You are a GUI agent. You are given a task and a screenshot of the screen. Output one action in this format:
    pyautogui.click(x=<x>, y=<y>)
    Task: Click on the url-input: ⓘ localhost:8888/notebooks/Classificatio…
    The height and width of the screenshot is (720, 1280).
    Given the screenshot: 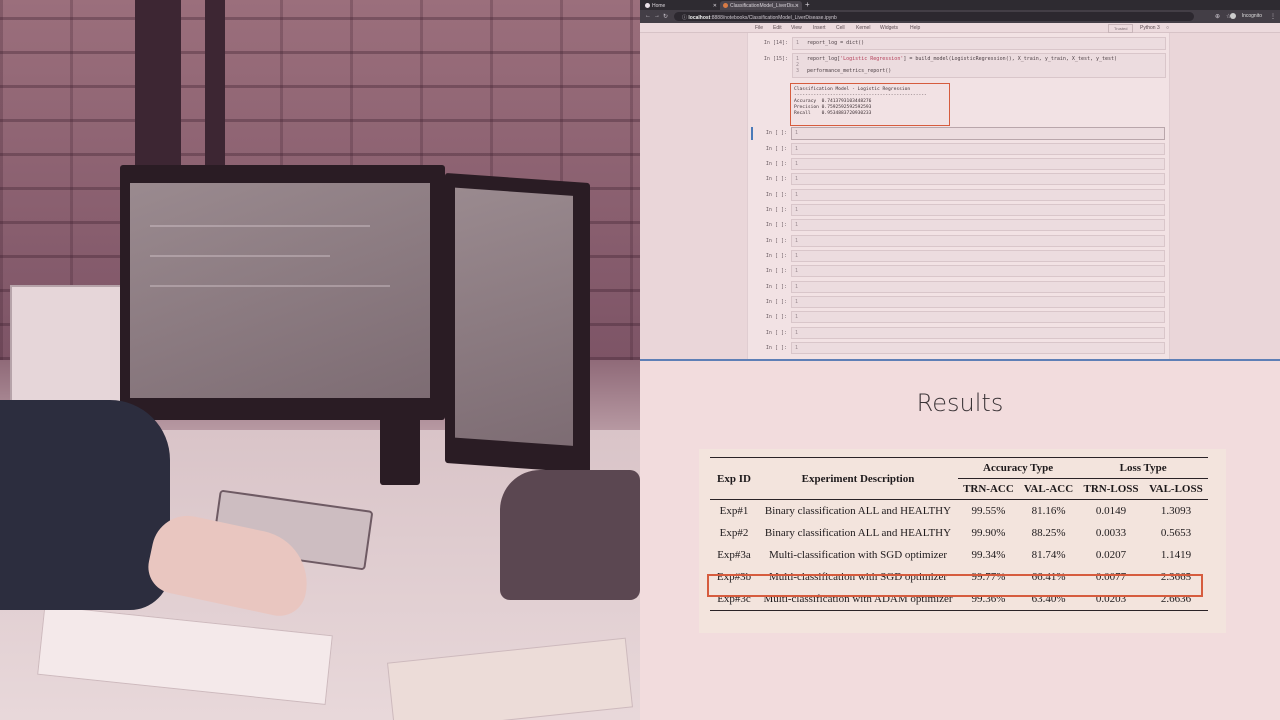 What is the action you would take?
    pyautogui.click(x=934, y=16)
    